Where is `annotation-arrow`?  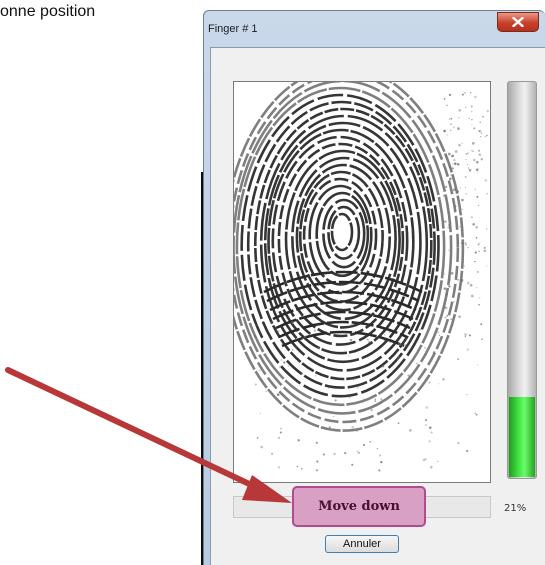 annotation-arrow is located at coordinates (148, 435).